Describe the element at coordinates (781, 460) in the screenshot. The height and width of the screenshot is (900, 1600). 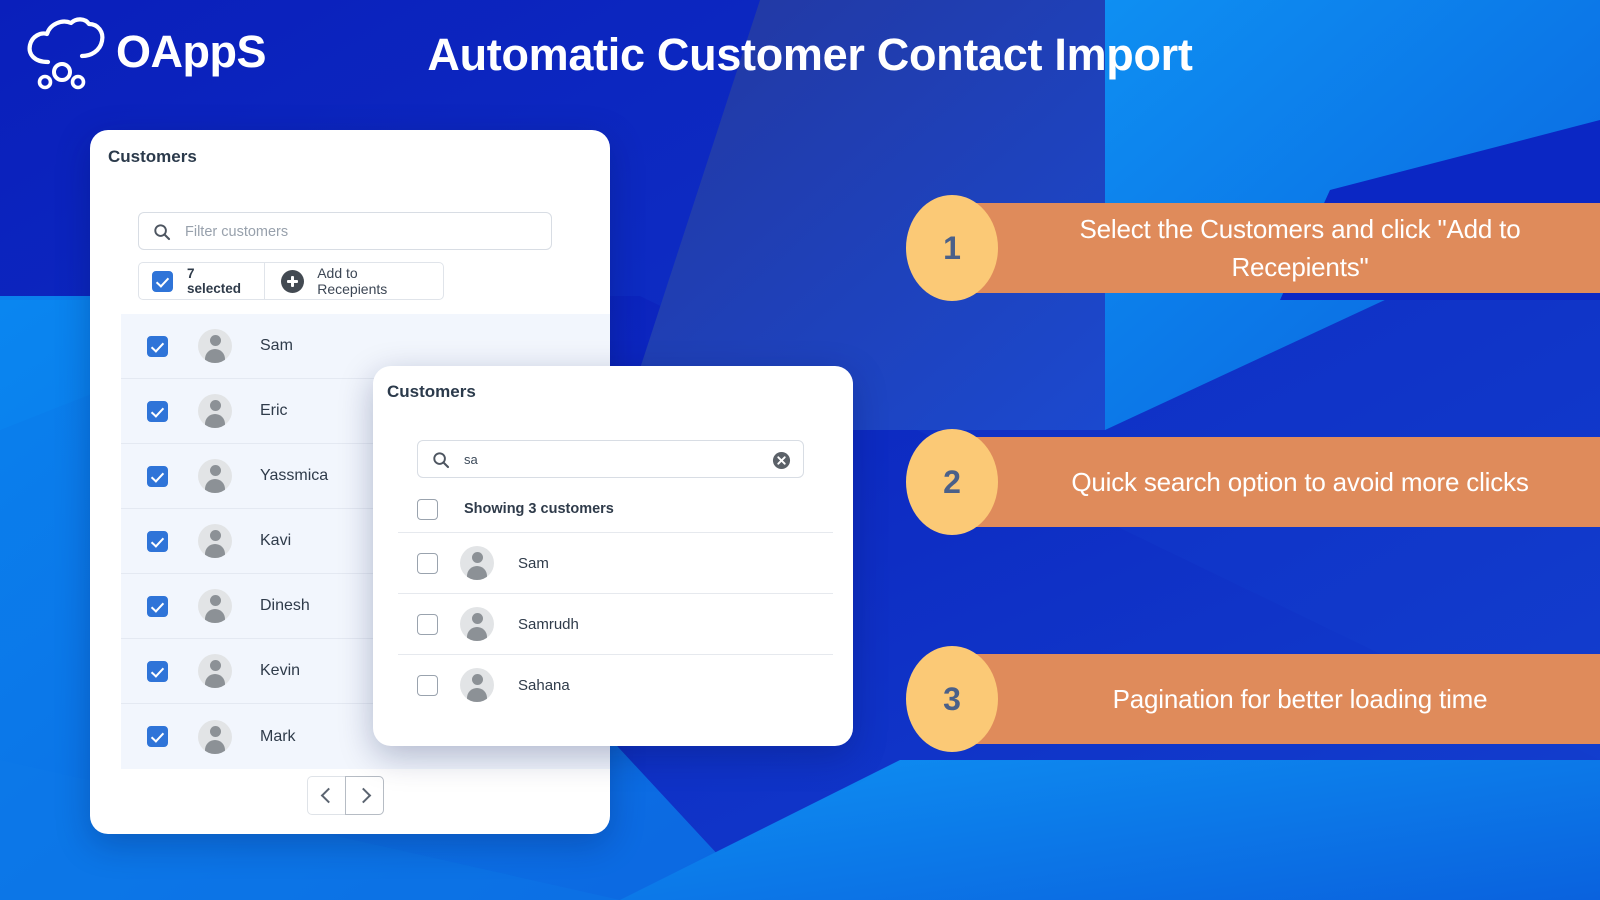
I see `clear-circle-icon` at that location.